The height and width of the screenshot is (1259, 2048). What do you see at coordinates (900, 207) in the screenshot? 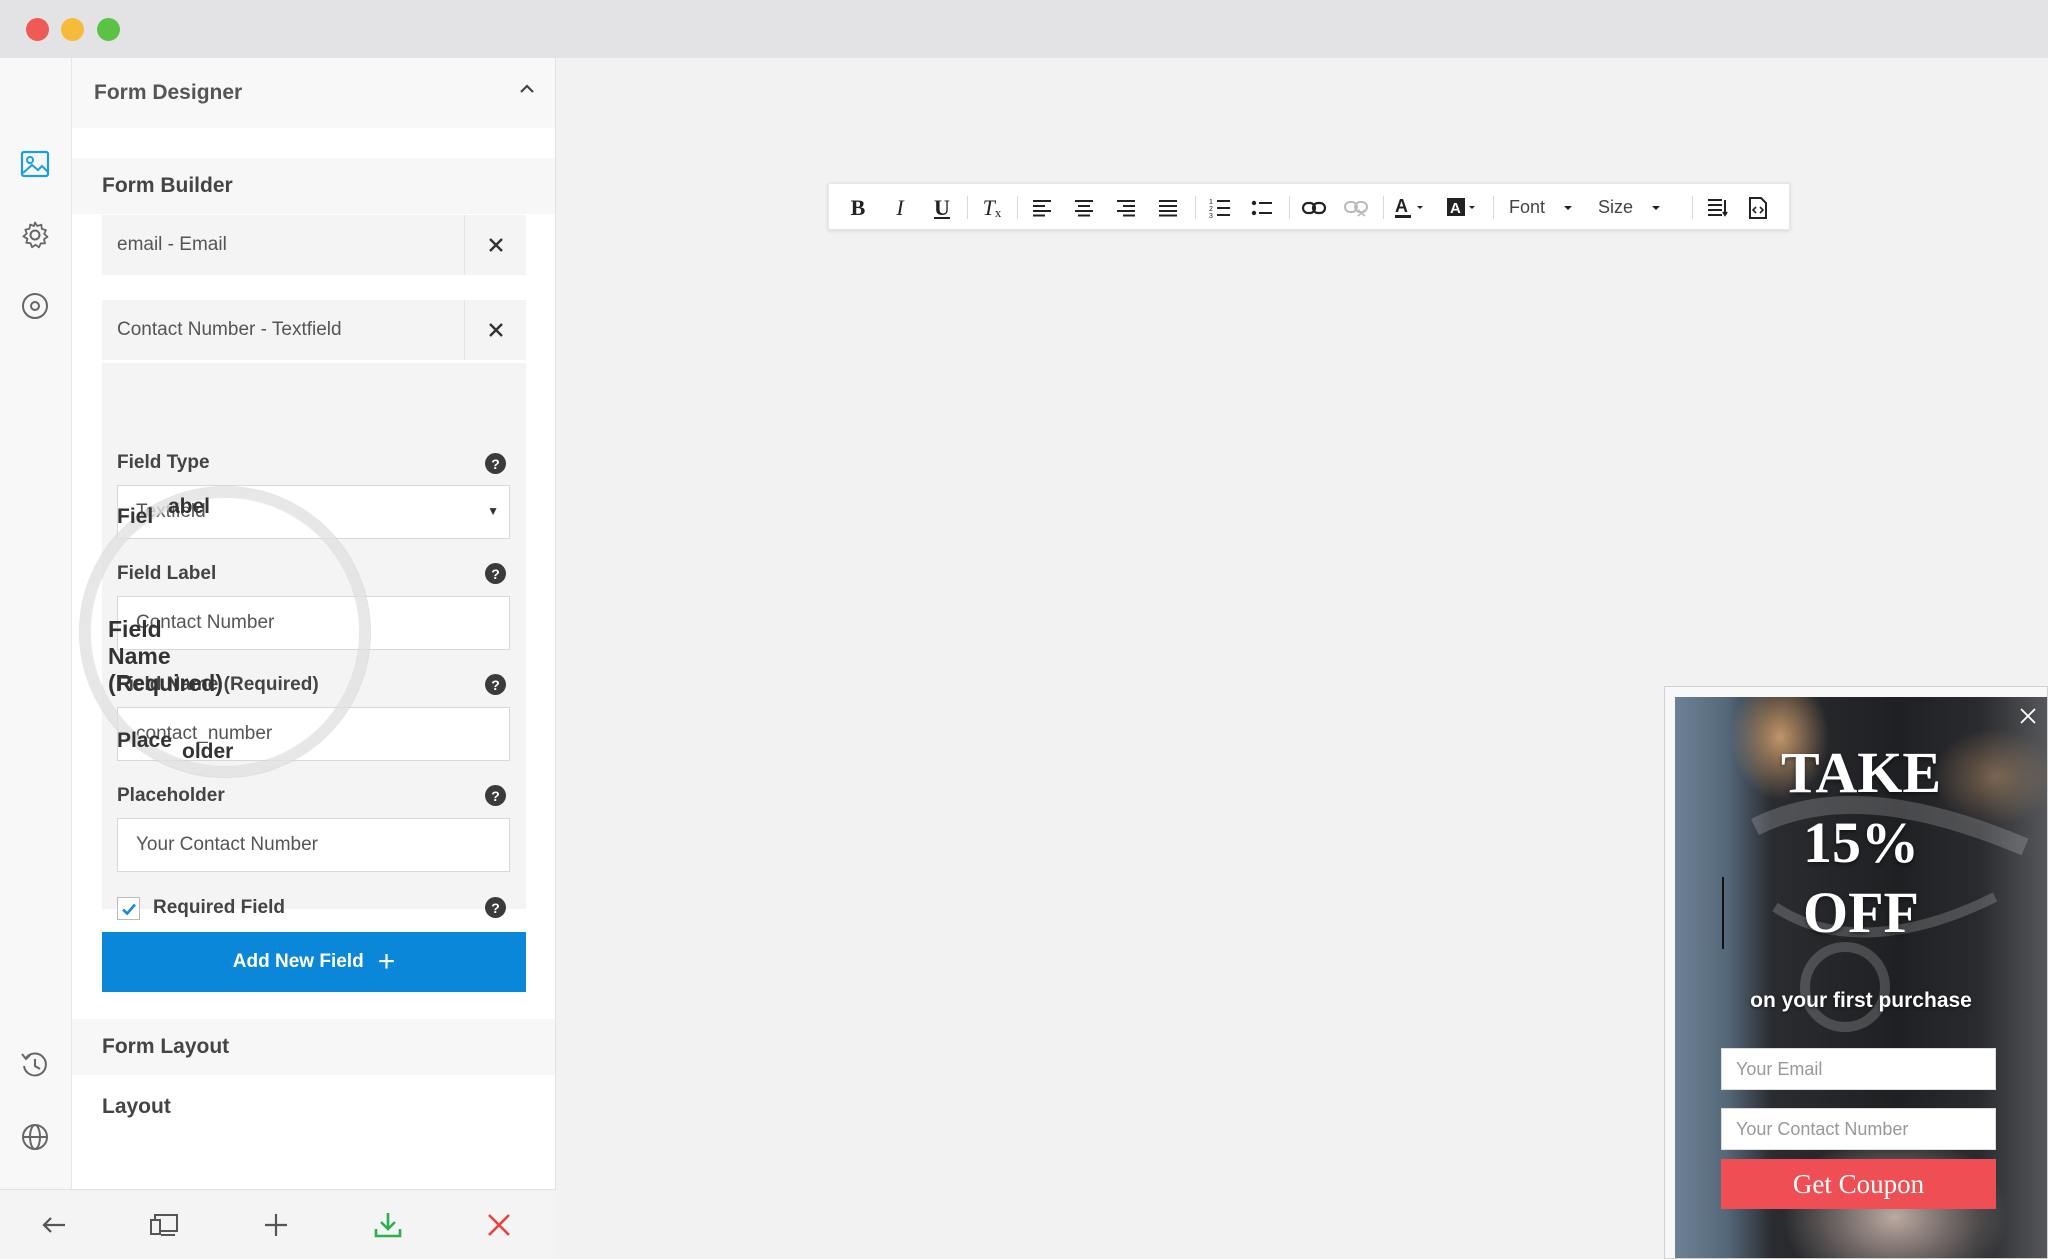
I see `italic-button: I` at bounding box center [900, 207].